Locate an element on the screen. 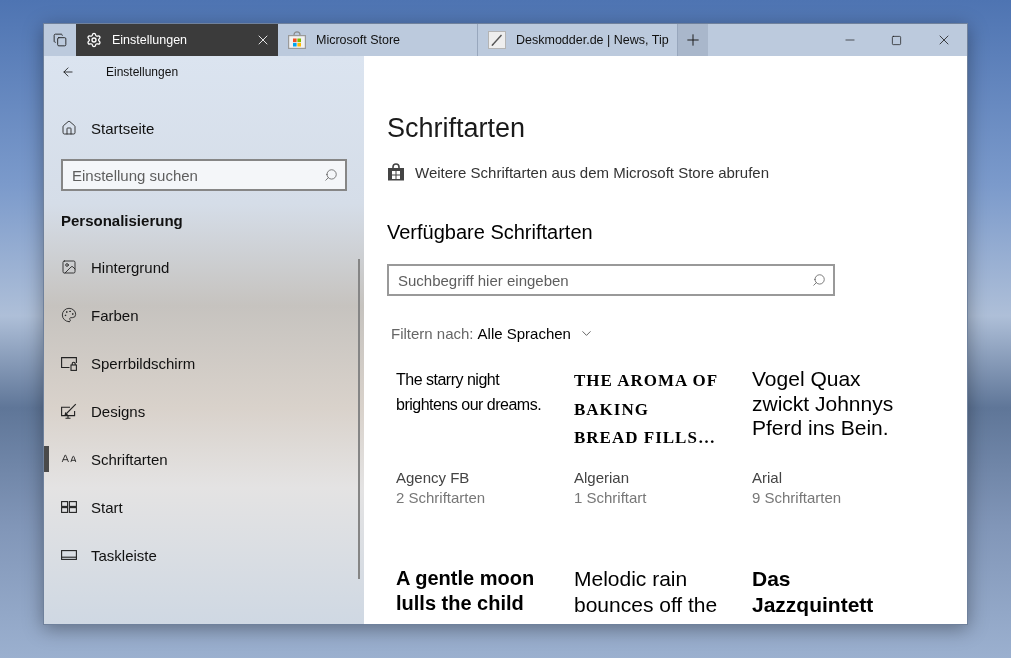  store-link: Weitere Schriftarten aus dem Microsoft Store abrufen is located at coordinates (578, 172).